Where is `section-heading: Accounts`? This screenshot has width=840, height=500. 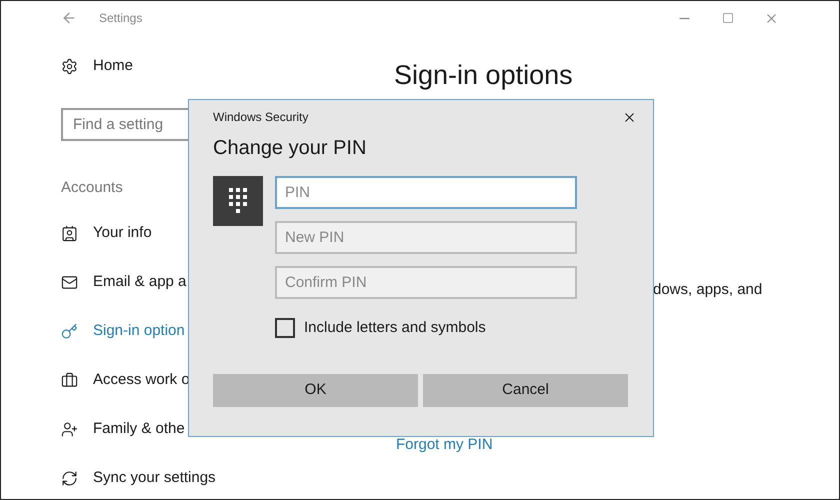
section-heading: Accounts is located at coordinates (92, 188).